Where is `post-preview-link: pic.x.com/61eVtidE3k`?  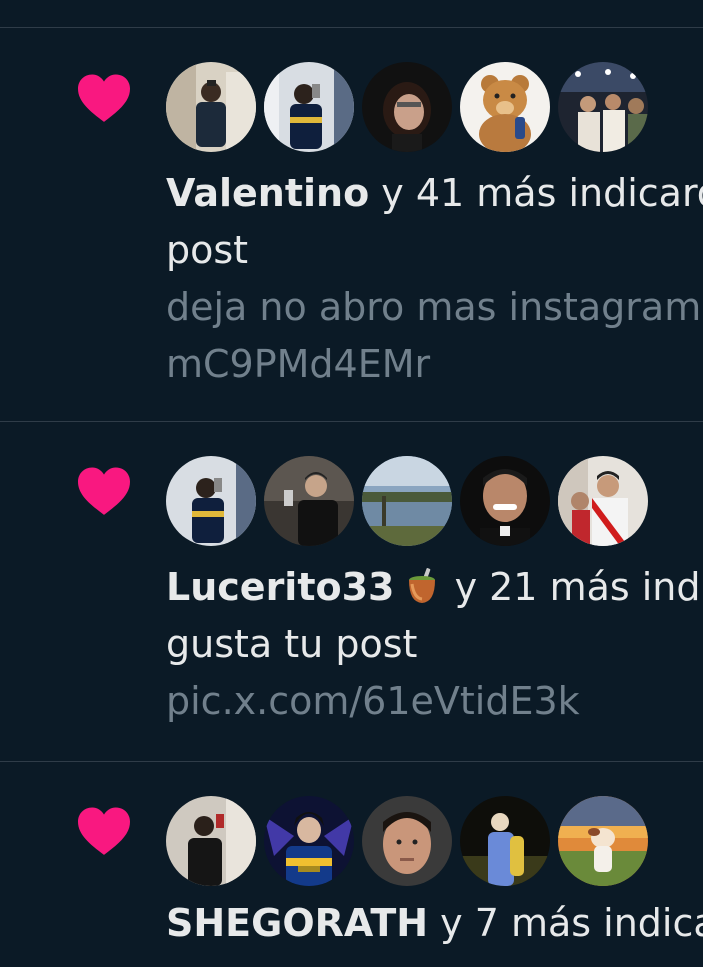 post-preview-link: pic.x.com/61eVtidE3k is located at coordinates (434, 701).